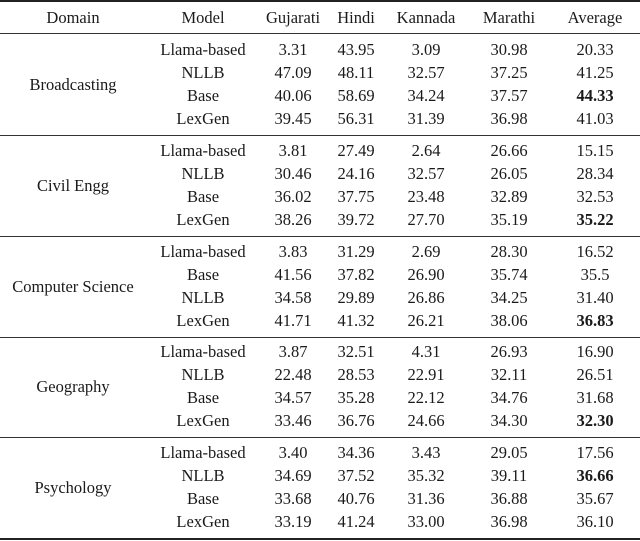 The height and width of the screenshot is (541, 640). I want to click on kannada-cell: 2.64, so click(426, 150).